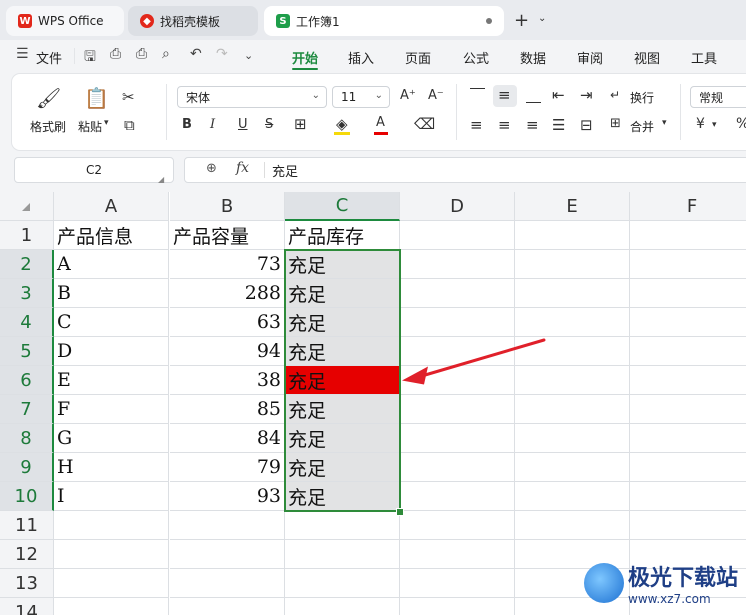 This screenshot has width=746, height=615. Describe the element at coordinates (704, 57) in the screenshot. I see `tab-tools: 工具` at that location.